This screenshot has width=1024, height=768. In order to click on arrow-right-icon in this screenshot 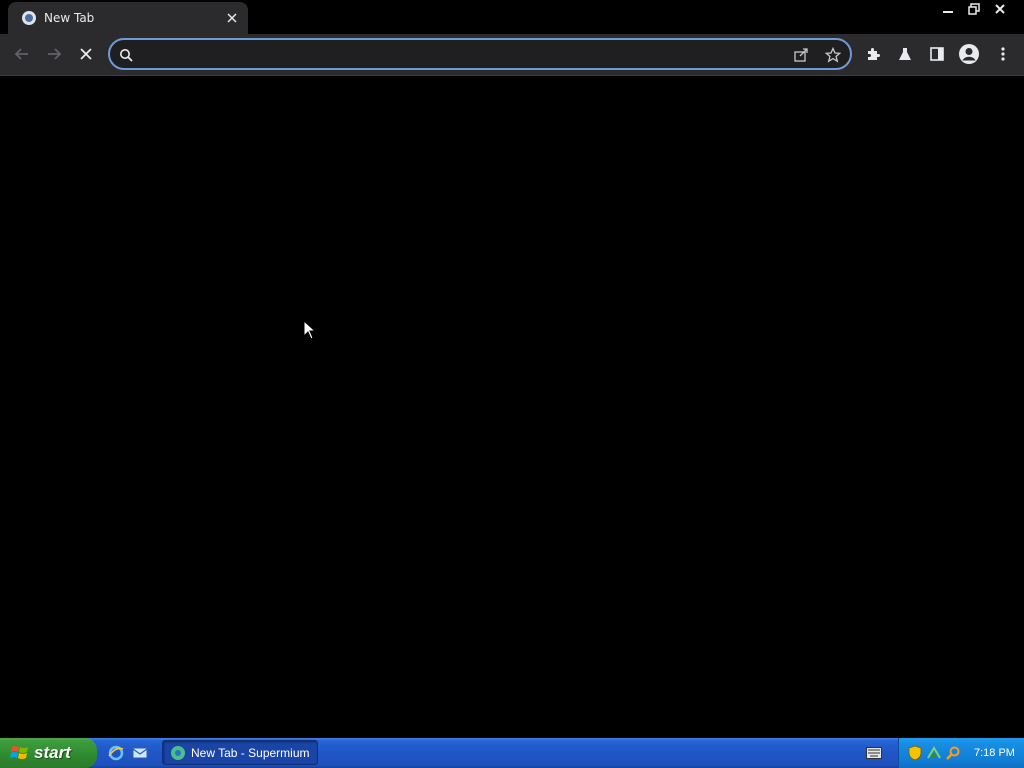, I will do `click(55, 54)`.